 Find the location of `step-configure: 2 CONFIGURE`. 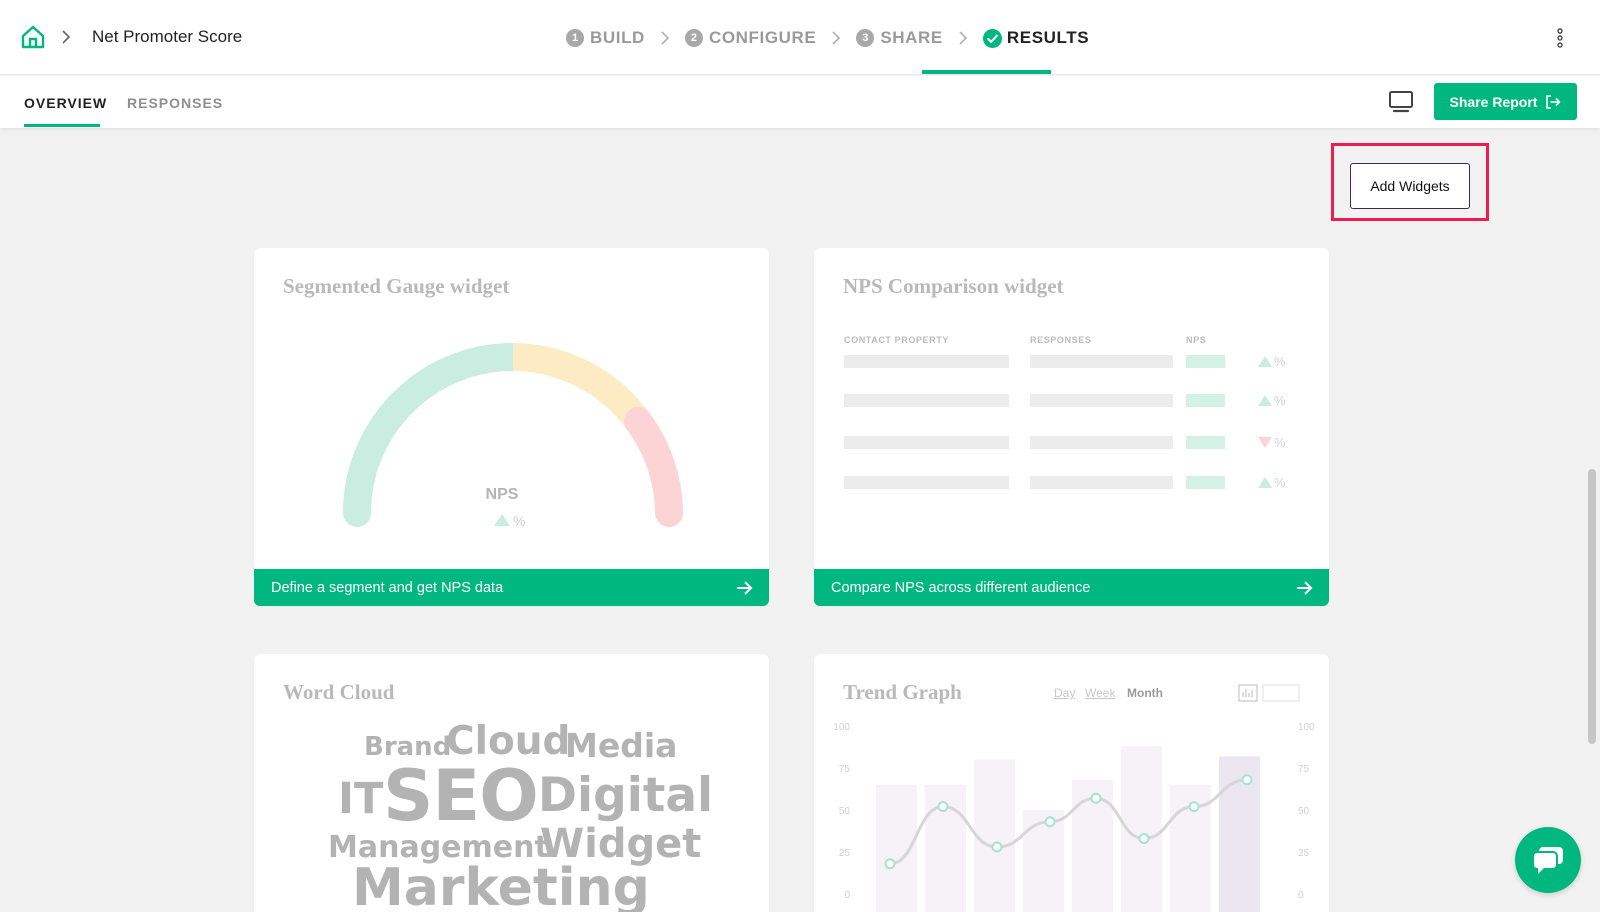

step-configure: 2 CONFIGURE is located at coordinates (750, 38).